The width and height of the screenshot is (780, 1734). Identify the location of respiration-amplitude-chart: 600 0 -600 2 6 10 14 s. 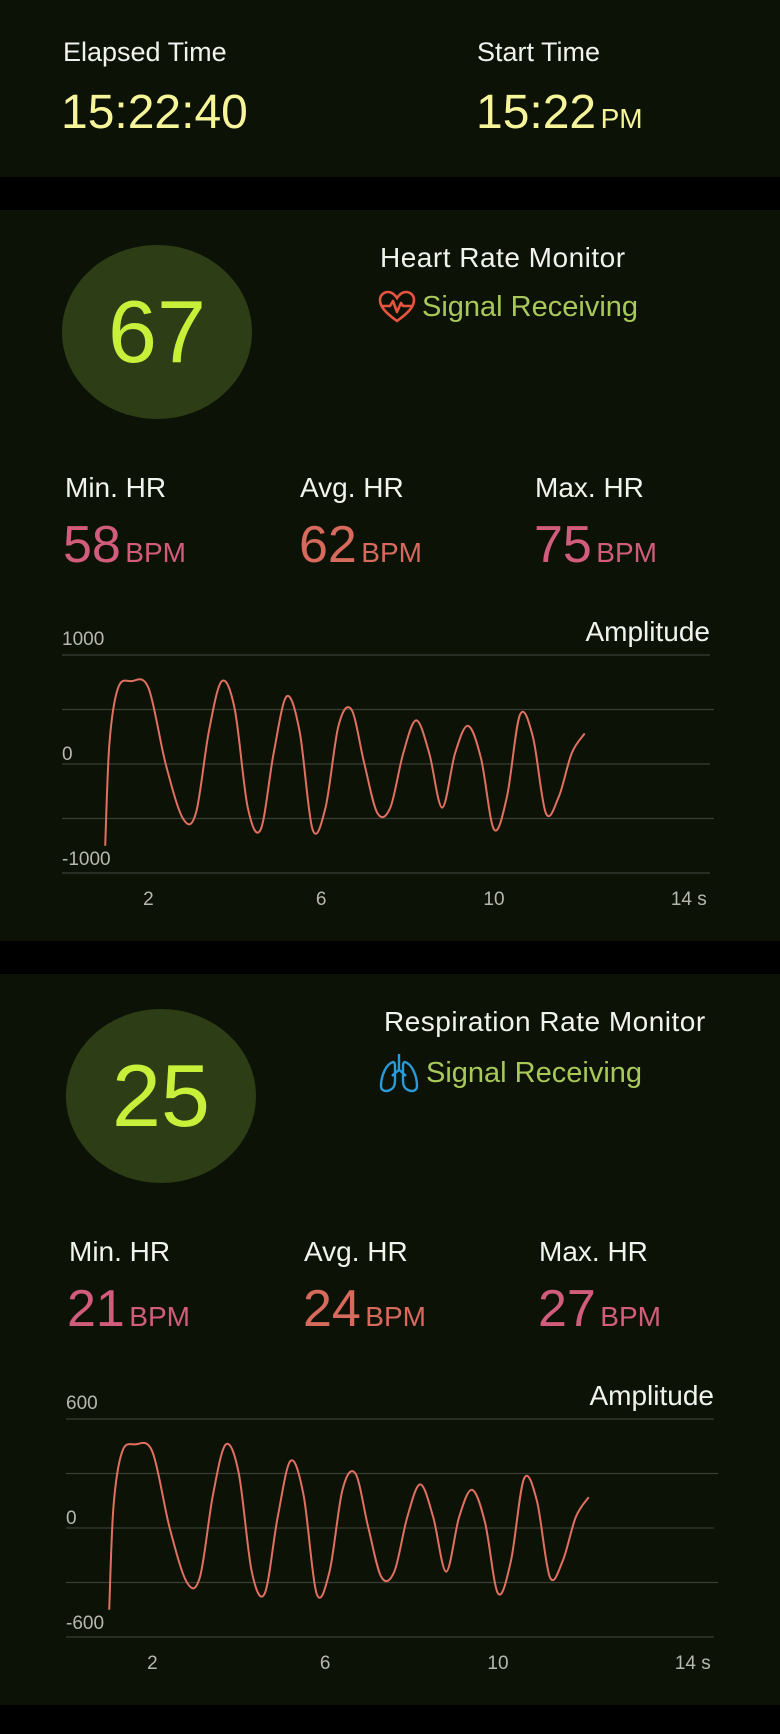
(392, 1533).